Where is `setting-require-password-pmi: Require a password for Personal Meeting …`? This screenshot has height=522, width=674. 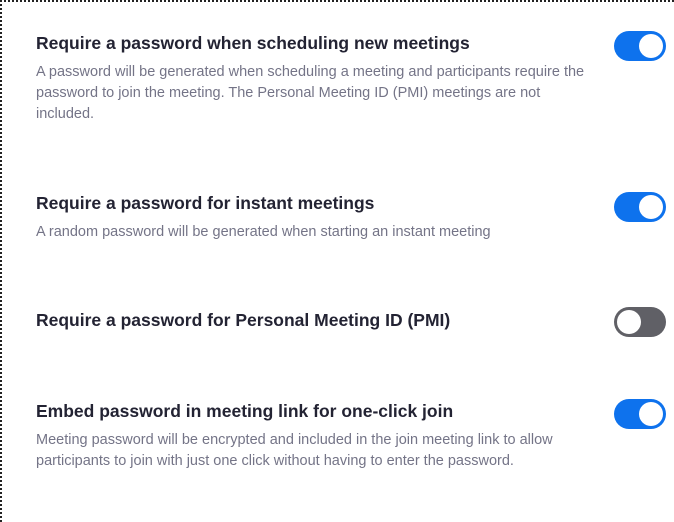 setting-require-password-pmi: Require a password for Personal Meeting … is located at coordinates (346, 320).